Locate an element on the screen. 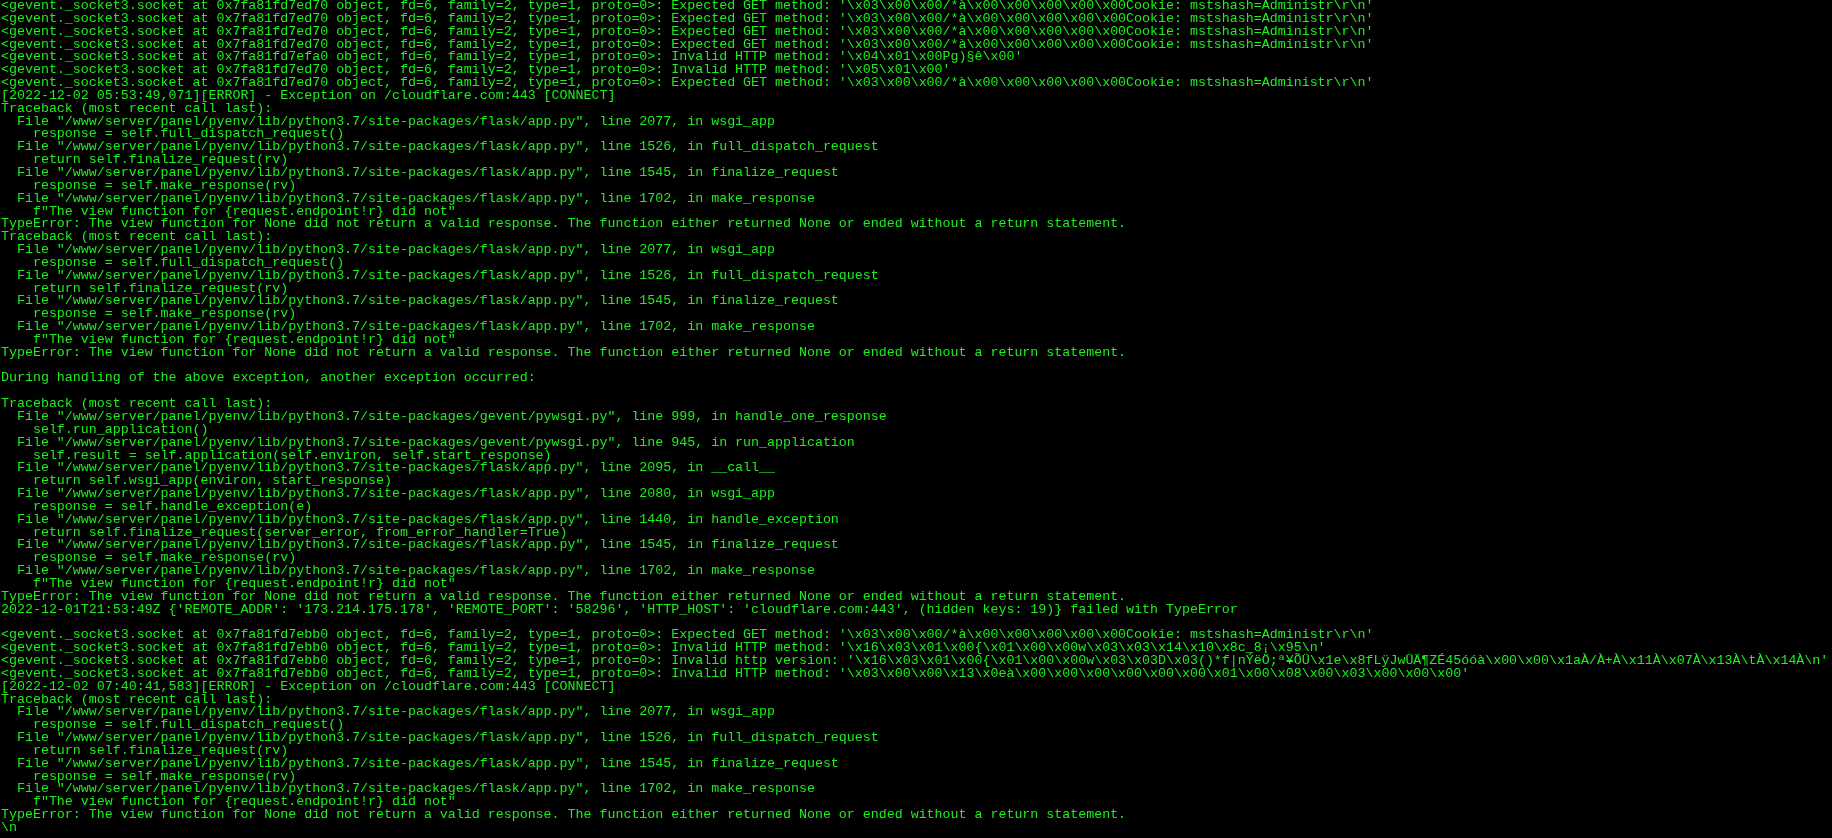 The width and height of the screenshot is (1832, 838). log-line: <gevent._socket3.socket at 0x7fa81fd7ebb0 object, fd=6, family=2, type=1, proto=0>: Invalid HTTP method: '\x03\x00\x00\x13\x0eà\x00\x00\x00\x00\x00\x00\x01\x00\x08\x00\x03\x00\x00\x00' is located at coordinates (735, 674).